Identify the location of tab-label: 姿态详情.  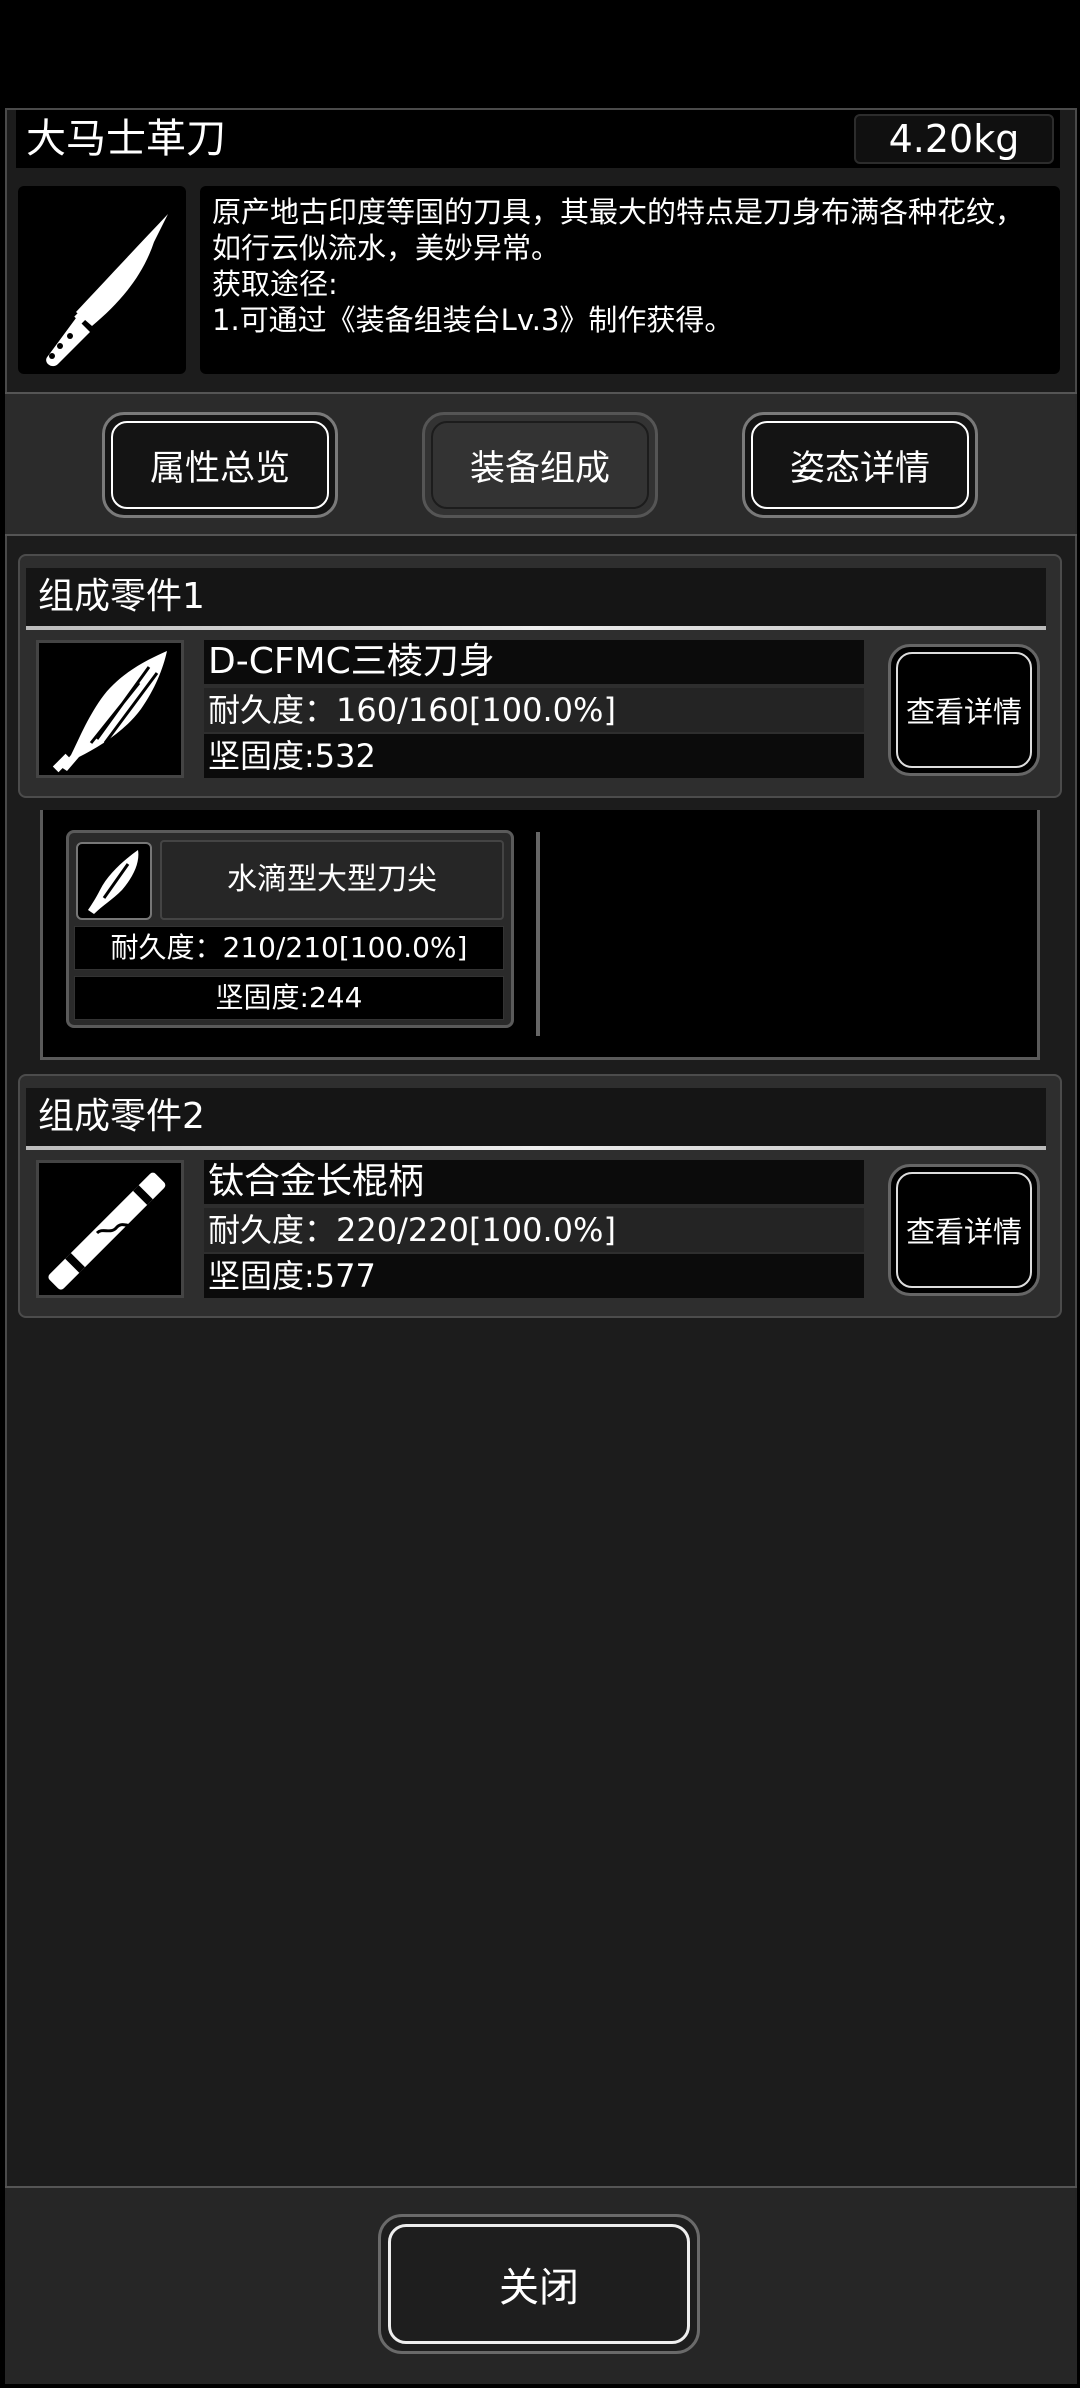
(859, 468).